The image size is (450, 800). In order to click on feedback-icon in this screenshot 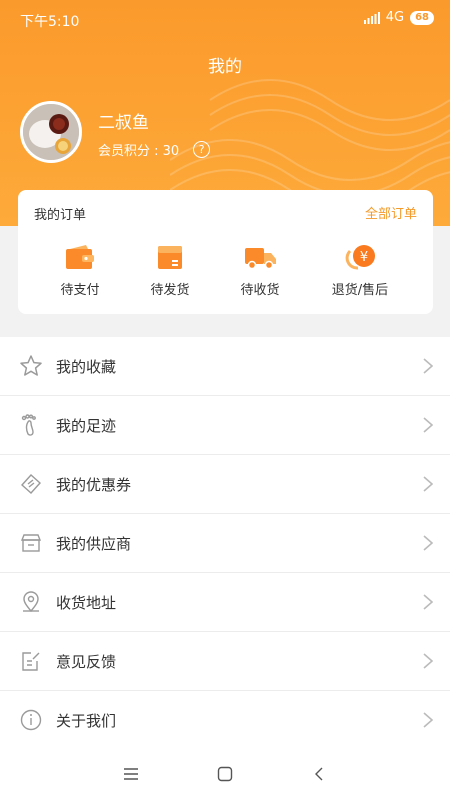, I will do `click(31, 661)`.